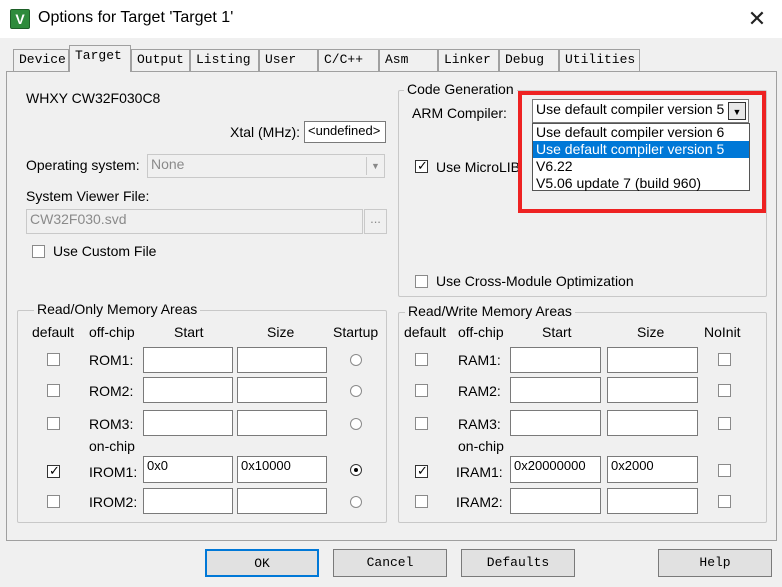 This screenshot has height=587, width=782. Describe the element at coordinates (652, 501) in the screenshot. I see `iram2-size-input` at that location.